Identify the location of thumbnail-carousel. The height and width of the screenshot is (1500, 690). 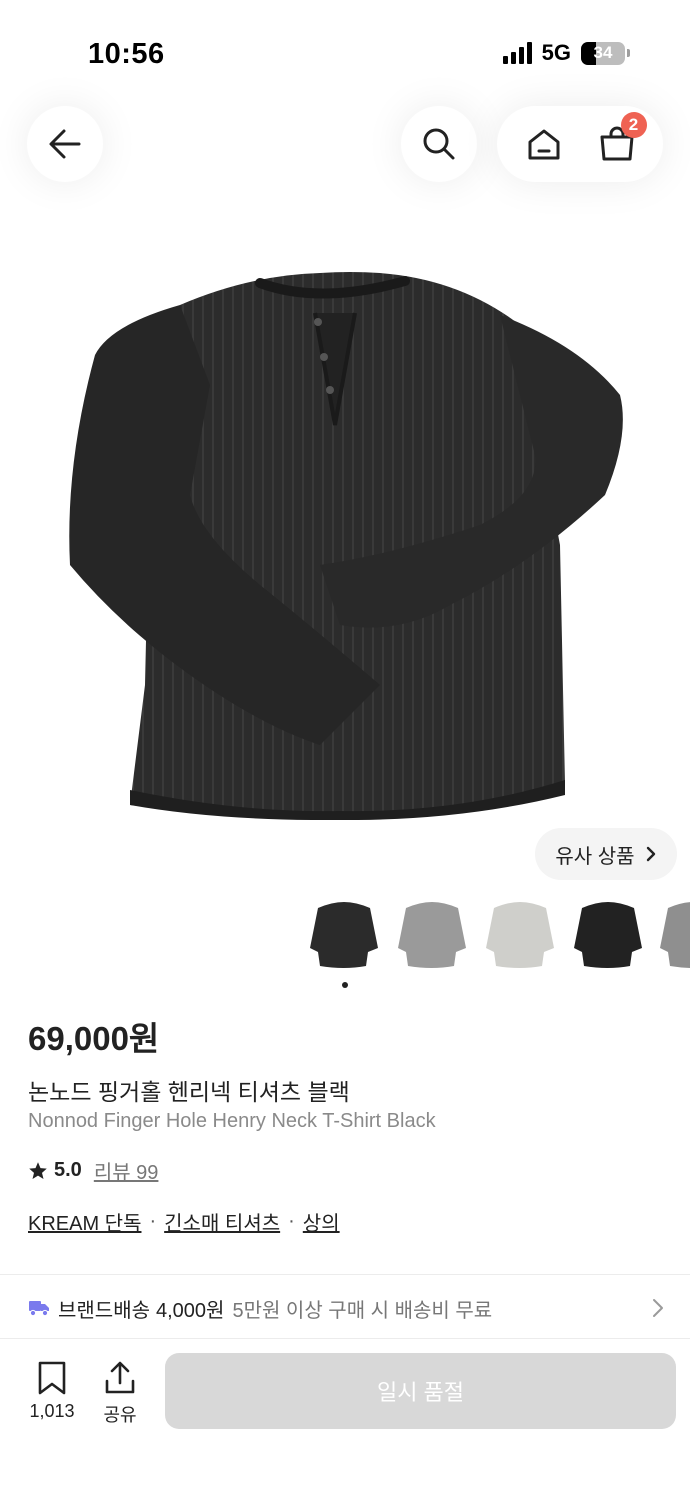
(497, 936).